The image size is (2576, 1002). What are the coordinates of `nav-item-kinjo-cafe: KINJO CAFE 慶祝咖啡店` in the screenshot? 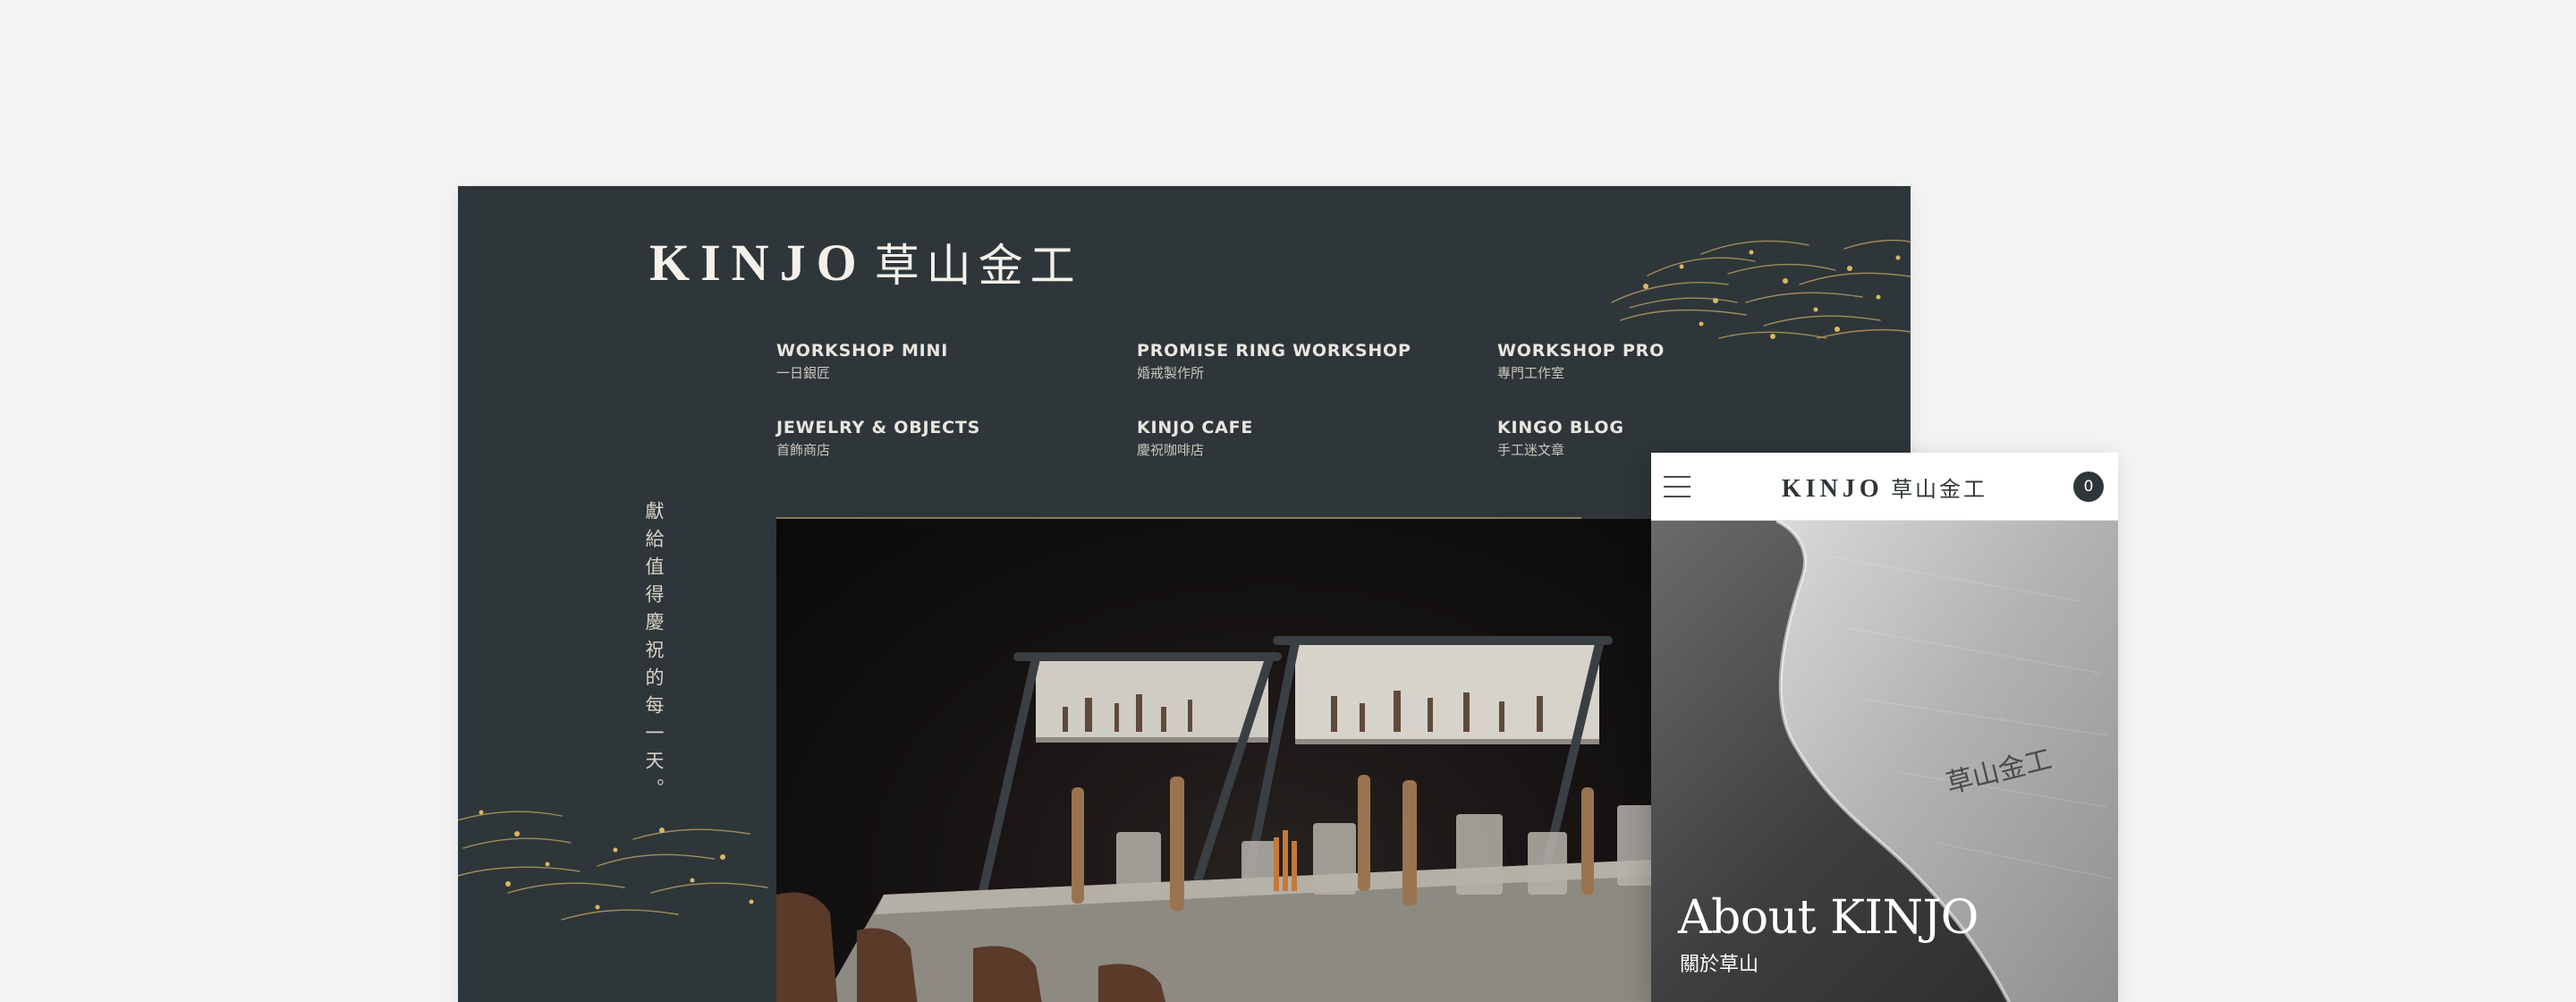 It's located at (1195, 438).